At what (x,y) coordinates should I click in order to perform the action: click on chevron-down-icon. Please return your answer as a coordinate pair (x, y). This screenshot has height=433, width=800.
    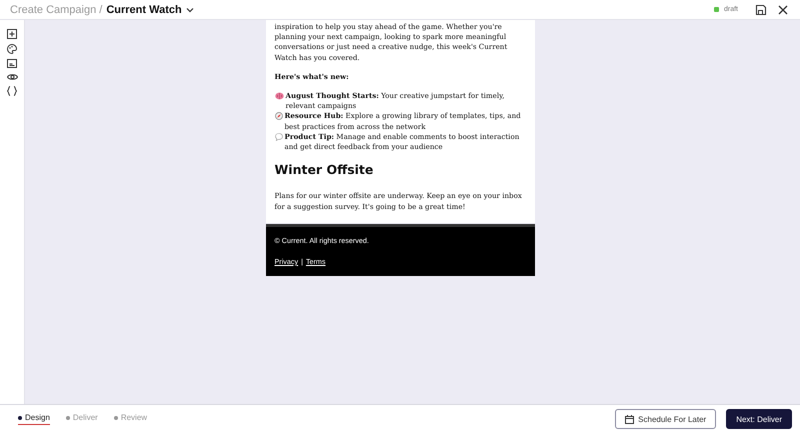
    Looking at the image, I should click on (190, 9).